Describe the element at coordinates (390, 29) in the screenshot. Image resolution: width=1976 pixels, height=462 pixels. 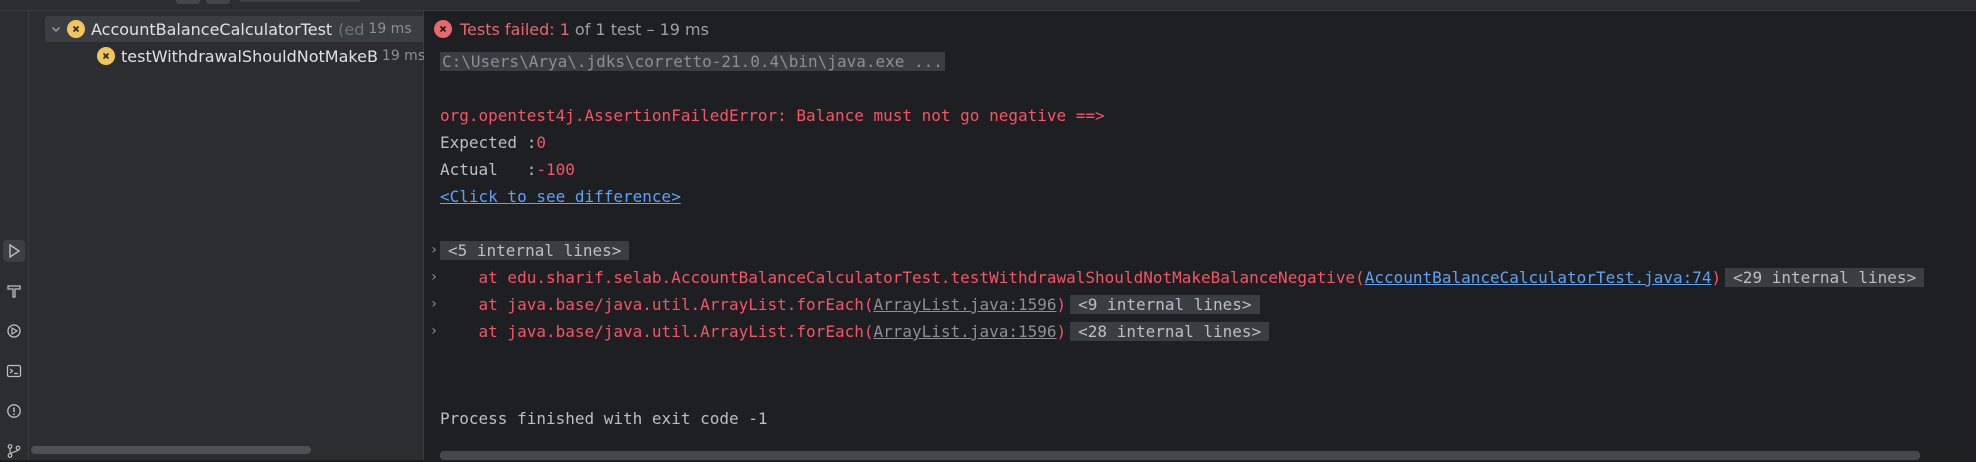
I see `test-class-duration: 19 ms` at that location.